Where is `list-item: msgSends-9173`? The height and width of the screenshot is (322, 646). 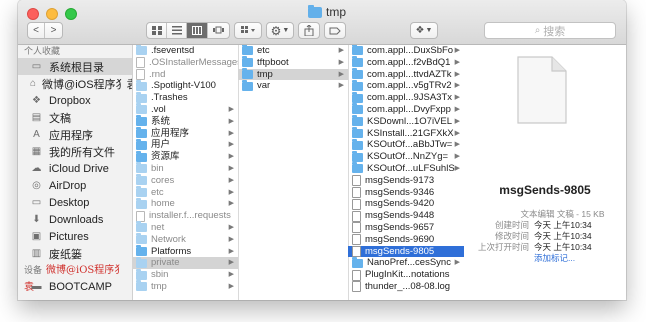 list-item: msgSends-9173 is located at coordinates (406, 181).